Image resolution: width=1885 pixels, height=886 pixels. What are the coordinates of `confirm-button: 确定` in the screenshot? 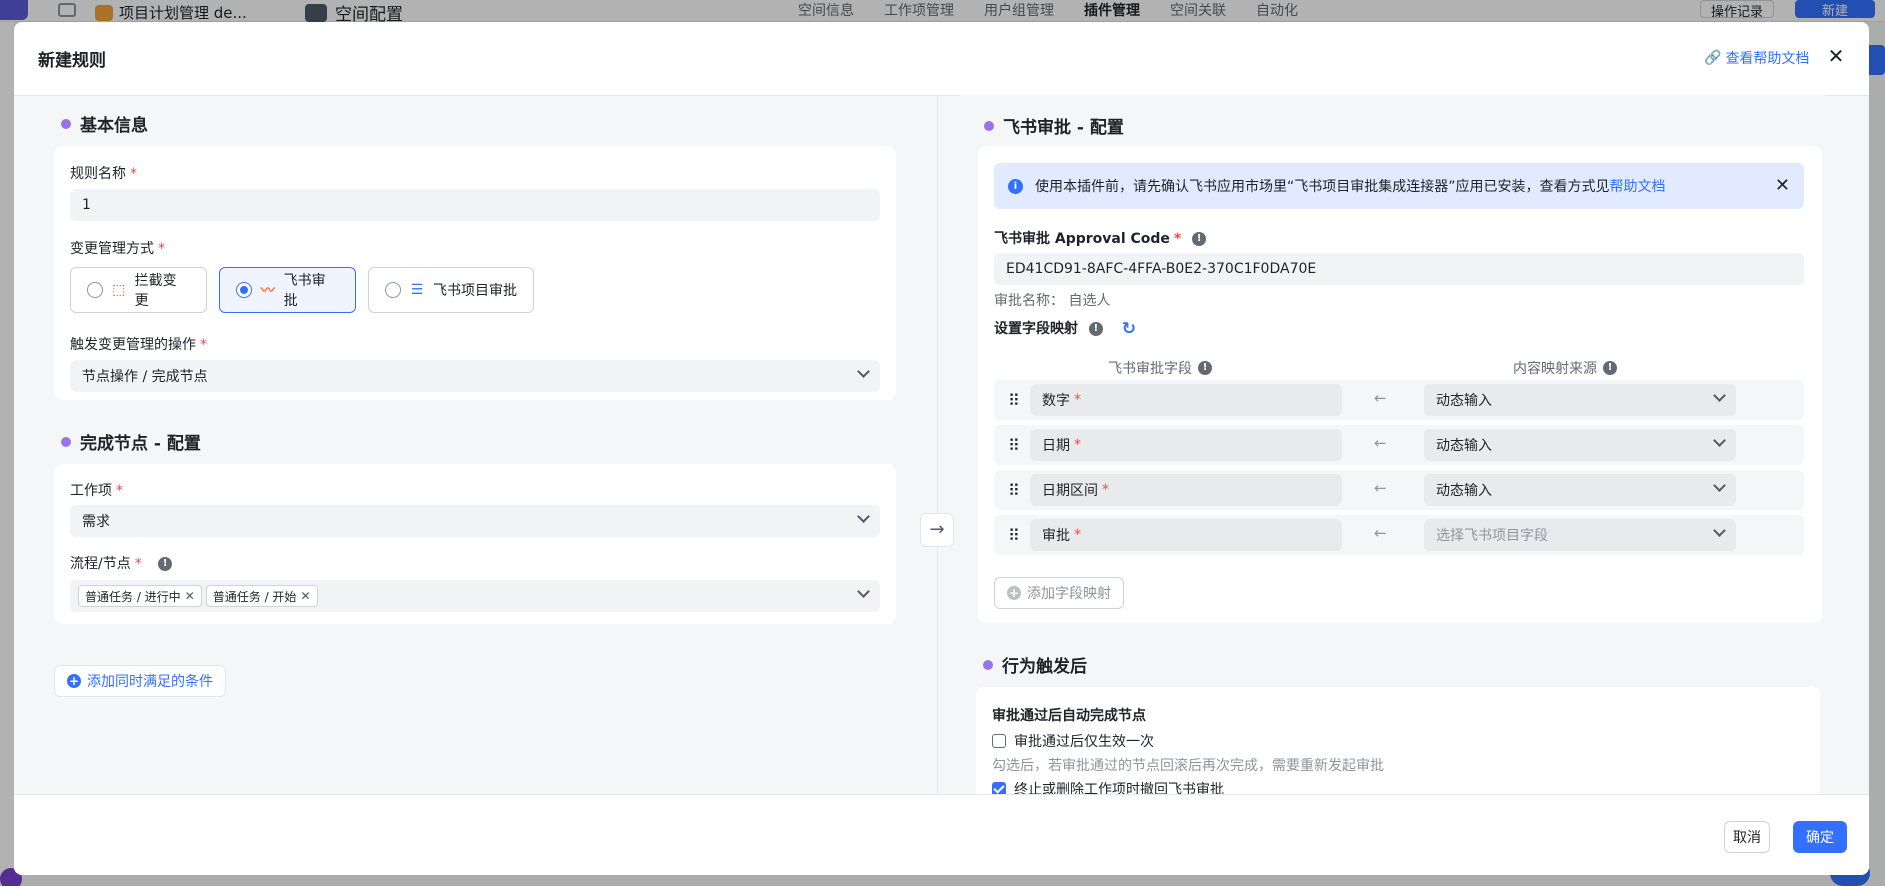 It's located at (1820, 837).